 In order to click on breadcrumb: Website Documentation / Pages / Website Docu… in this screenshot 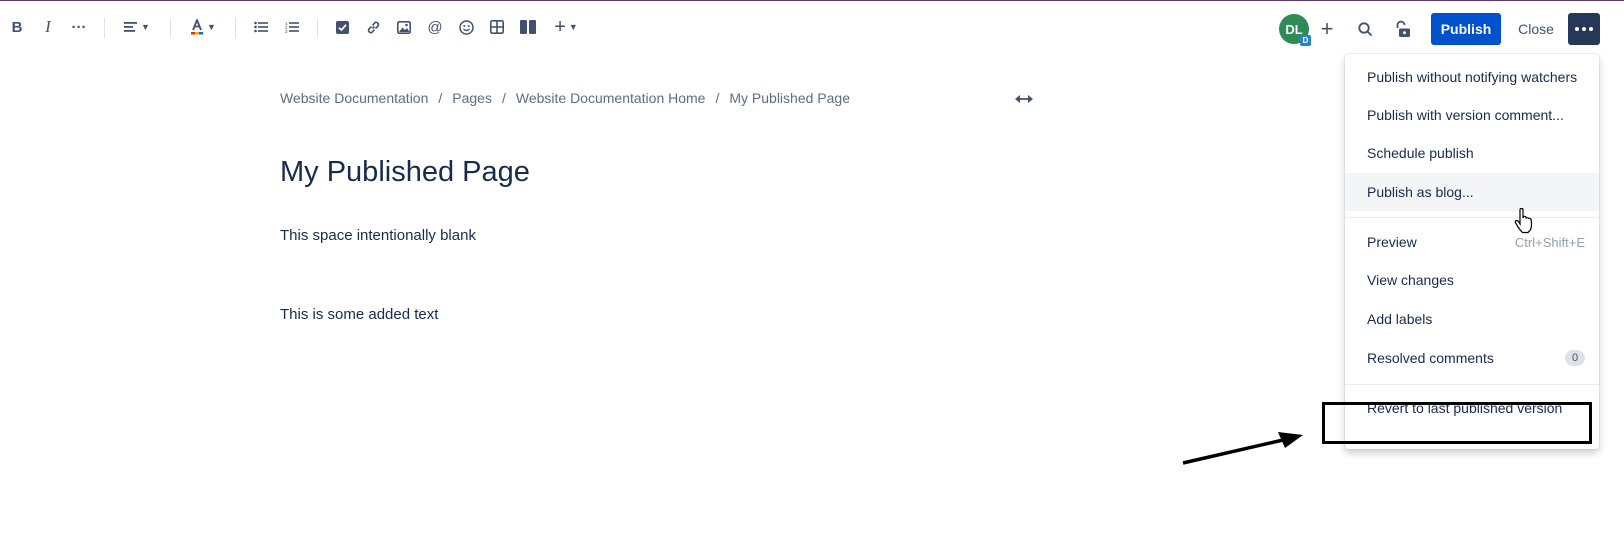, I will do `click(565, 98)`.